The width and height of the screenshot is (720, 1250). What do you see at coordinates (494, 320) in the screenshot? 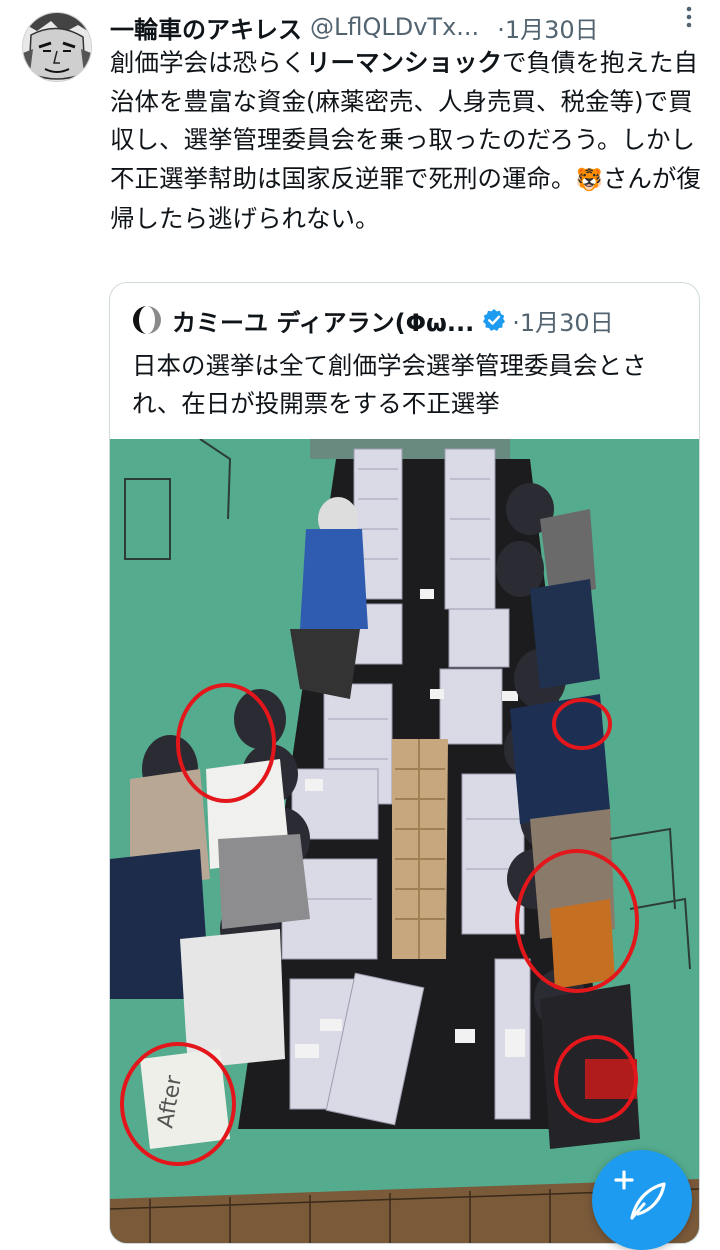
I see `verified-badge-icon` at bounding box center [494, 320].